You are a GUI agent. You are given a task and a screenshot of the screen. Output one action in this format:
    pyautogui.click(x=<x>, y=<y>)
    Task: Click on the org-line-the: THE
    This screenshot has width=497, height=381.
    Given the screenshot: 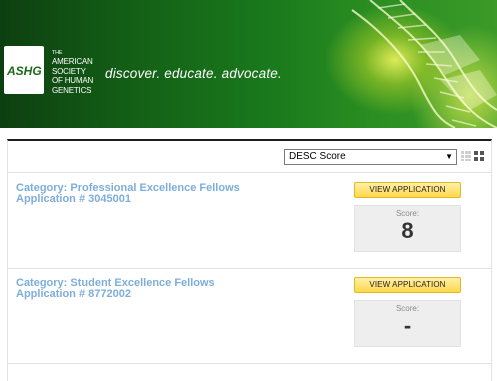 What is the action you would take?
    pyautogui.click(x=57, y=53)
    